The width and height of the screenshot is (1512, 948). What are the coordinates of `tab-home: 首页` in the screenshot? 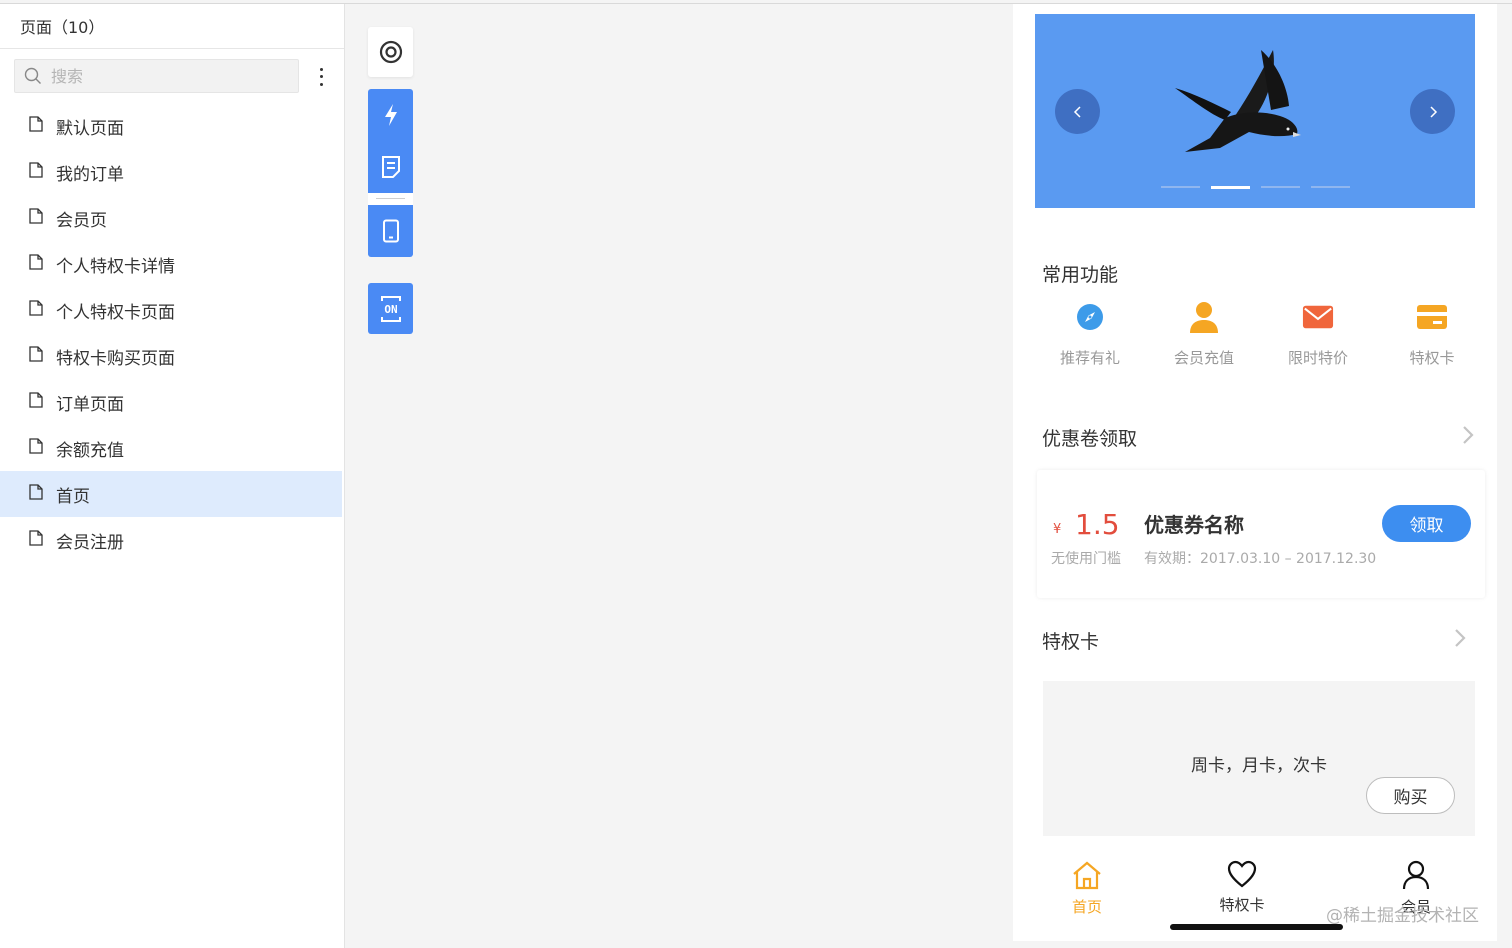 It's located at (1087, 888).